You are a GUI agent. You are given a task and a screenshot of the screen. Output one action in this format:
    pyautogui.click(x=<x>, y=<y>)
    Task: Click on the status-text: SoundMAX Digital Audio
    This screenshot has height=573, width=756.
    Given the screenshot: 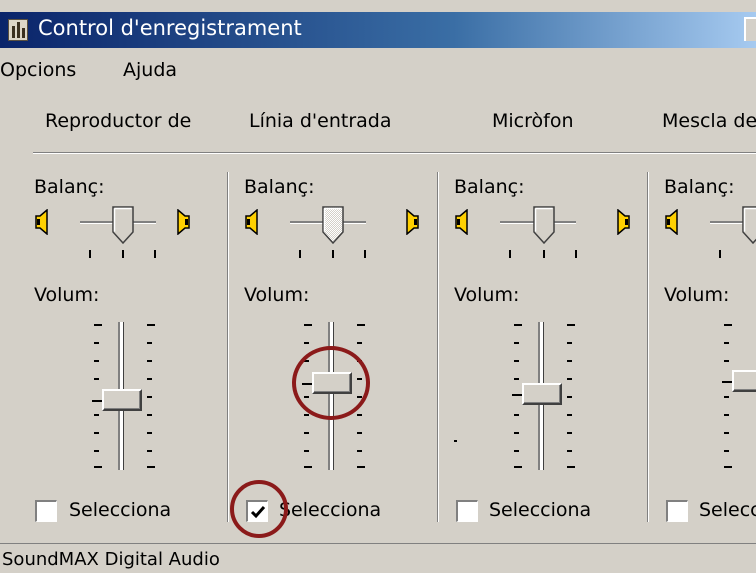 What is the action you would take?
    pyautogui.click(x=111, y=559)
    